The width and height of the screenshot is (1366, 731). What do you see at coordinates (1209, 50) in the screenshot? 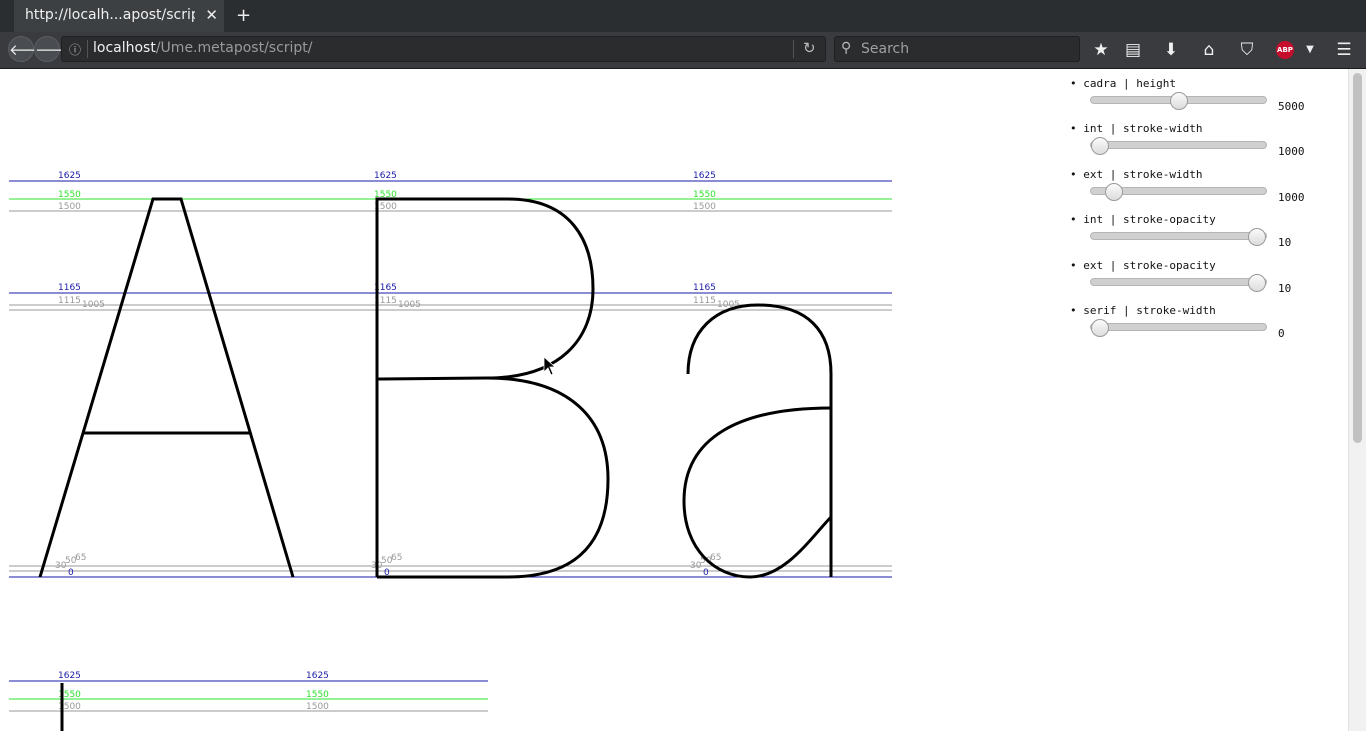
I see `home-icon: ⌂` at bounding box center [1209, 50].